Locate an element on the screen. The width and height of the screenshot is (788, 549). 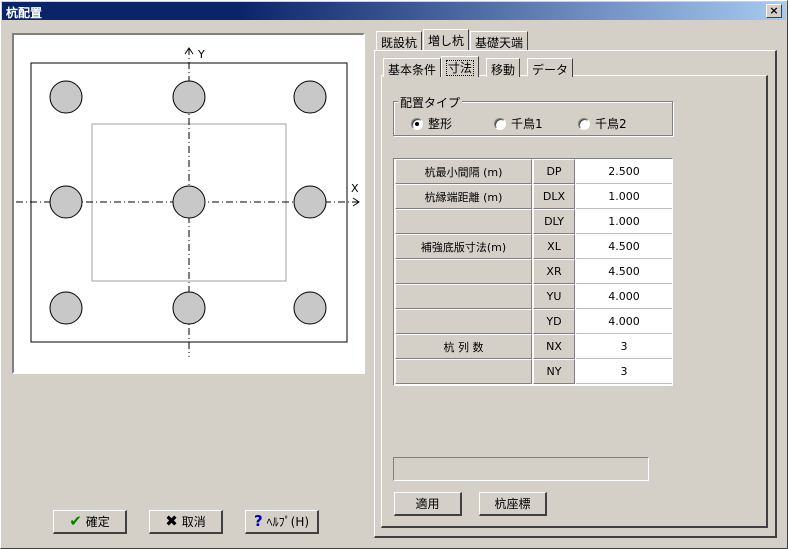
help-button-label: ﾍﾙﾌﾟ(H) is located at coordinates (288, 522).